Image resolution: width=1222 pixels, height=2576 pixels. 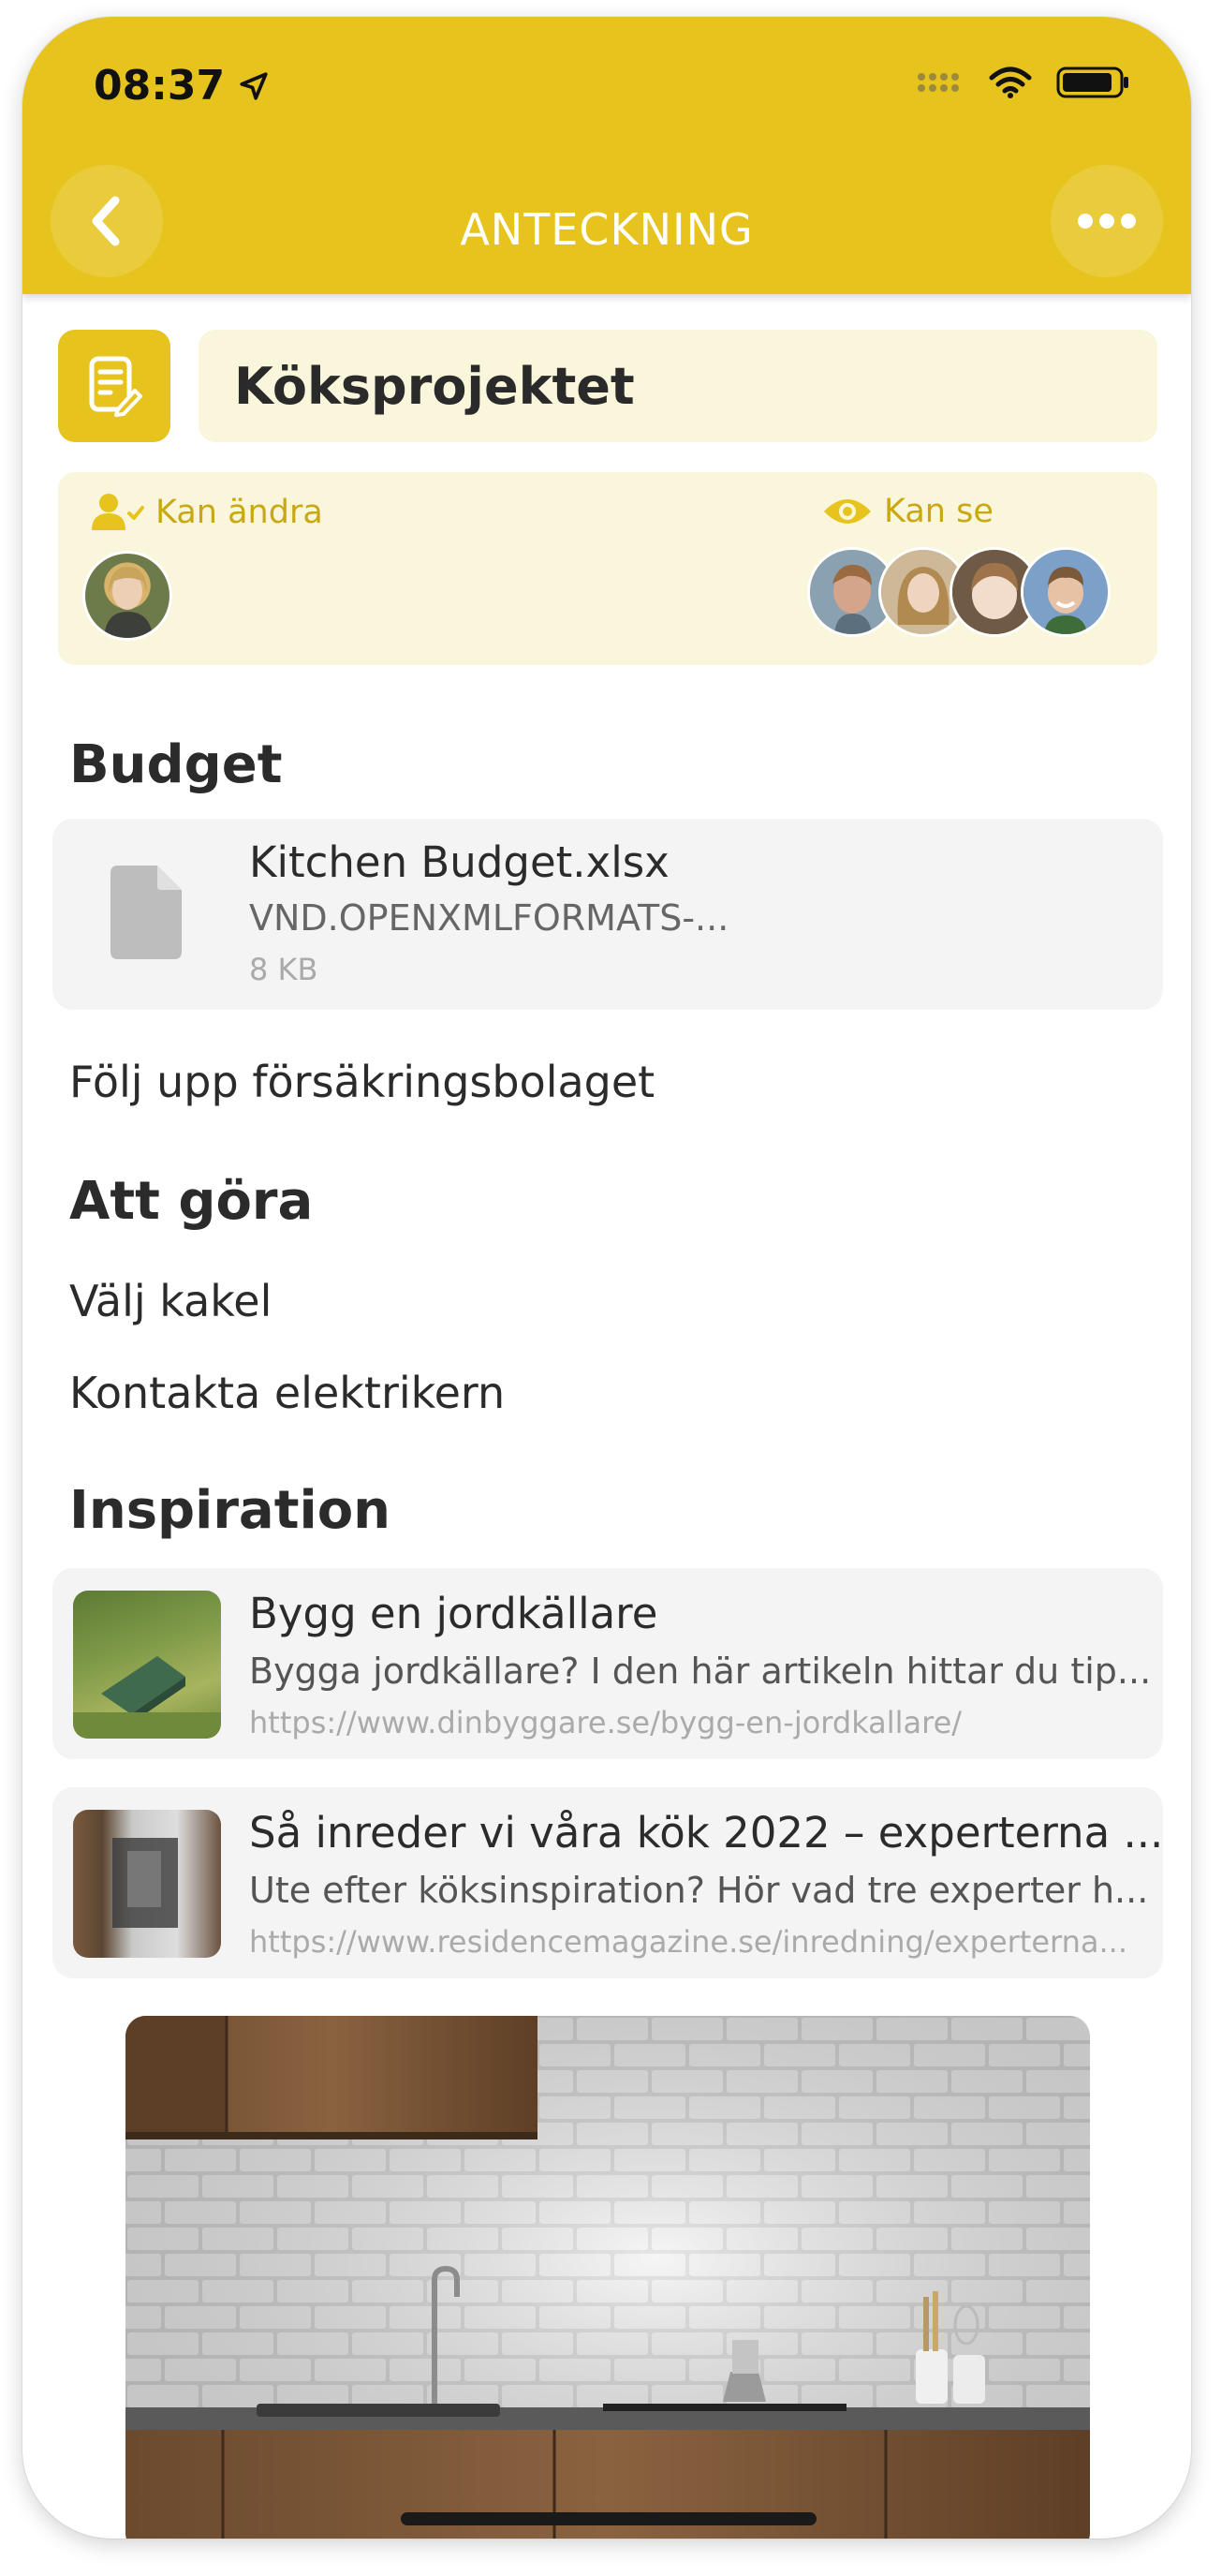 I want to click on section-heading-budget: Budget, so click(x=176, y=764).